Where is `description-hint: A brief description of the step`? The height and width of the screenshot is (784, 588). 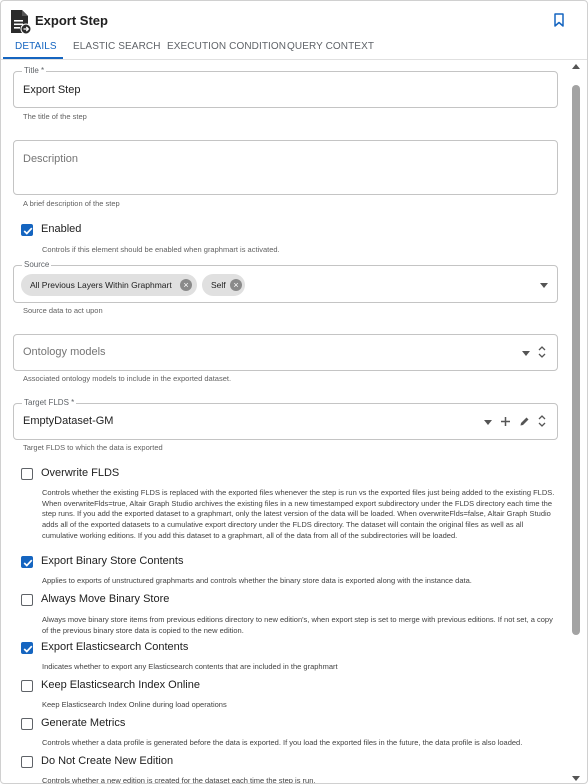
description-hint: A brief description of the step is located at coordinates (71, 203).